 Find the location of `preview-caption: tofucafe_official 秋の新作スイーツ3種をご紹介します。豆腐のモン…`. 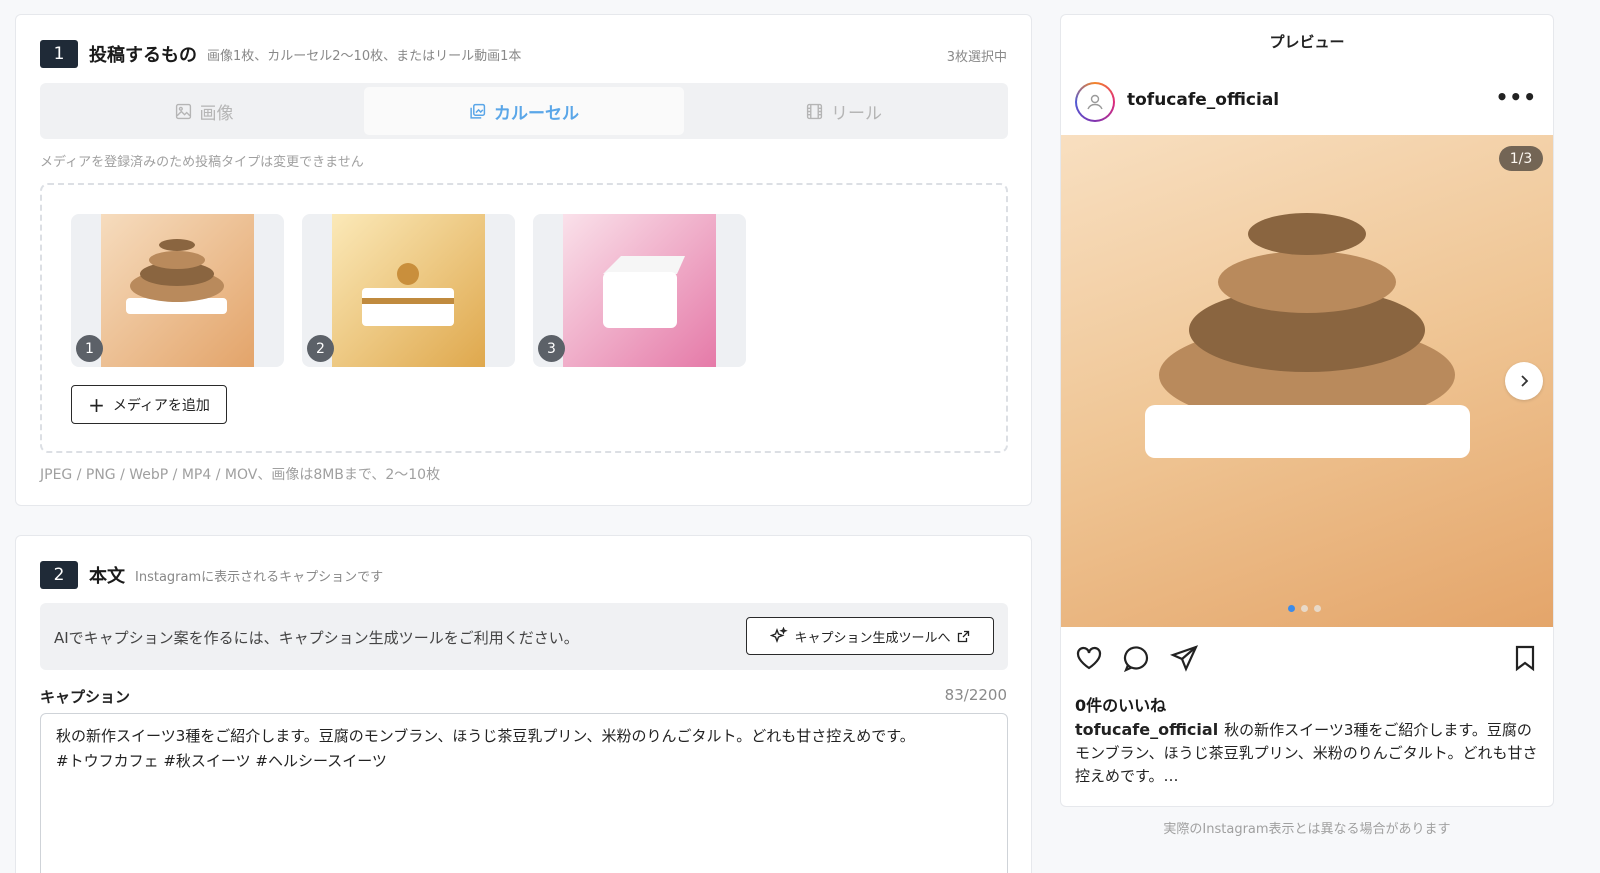

preview-caption: tofucafe_official 秋の新作スイーツ3種をご紹介します。豆腐のモン… is located at coordinates (1308, 753).